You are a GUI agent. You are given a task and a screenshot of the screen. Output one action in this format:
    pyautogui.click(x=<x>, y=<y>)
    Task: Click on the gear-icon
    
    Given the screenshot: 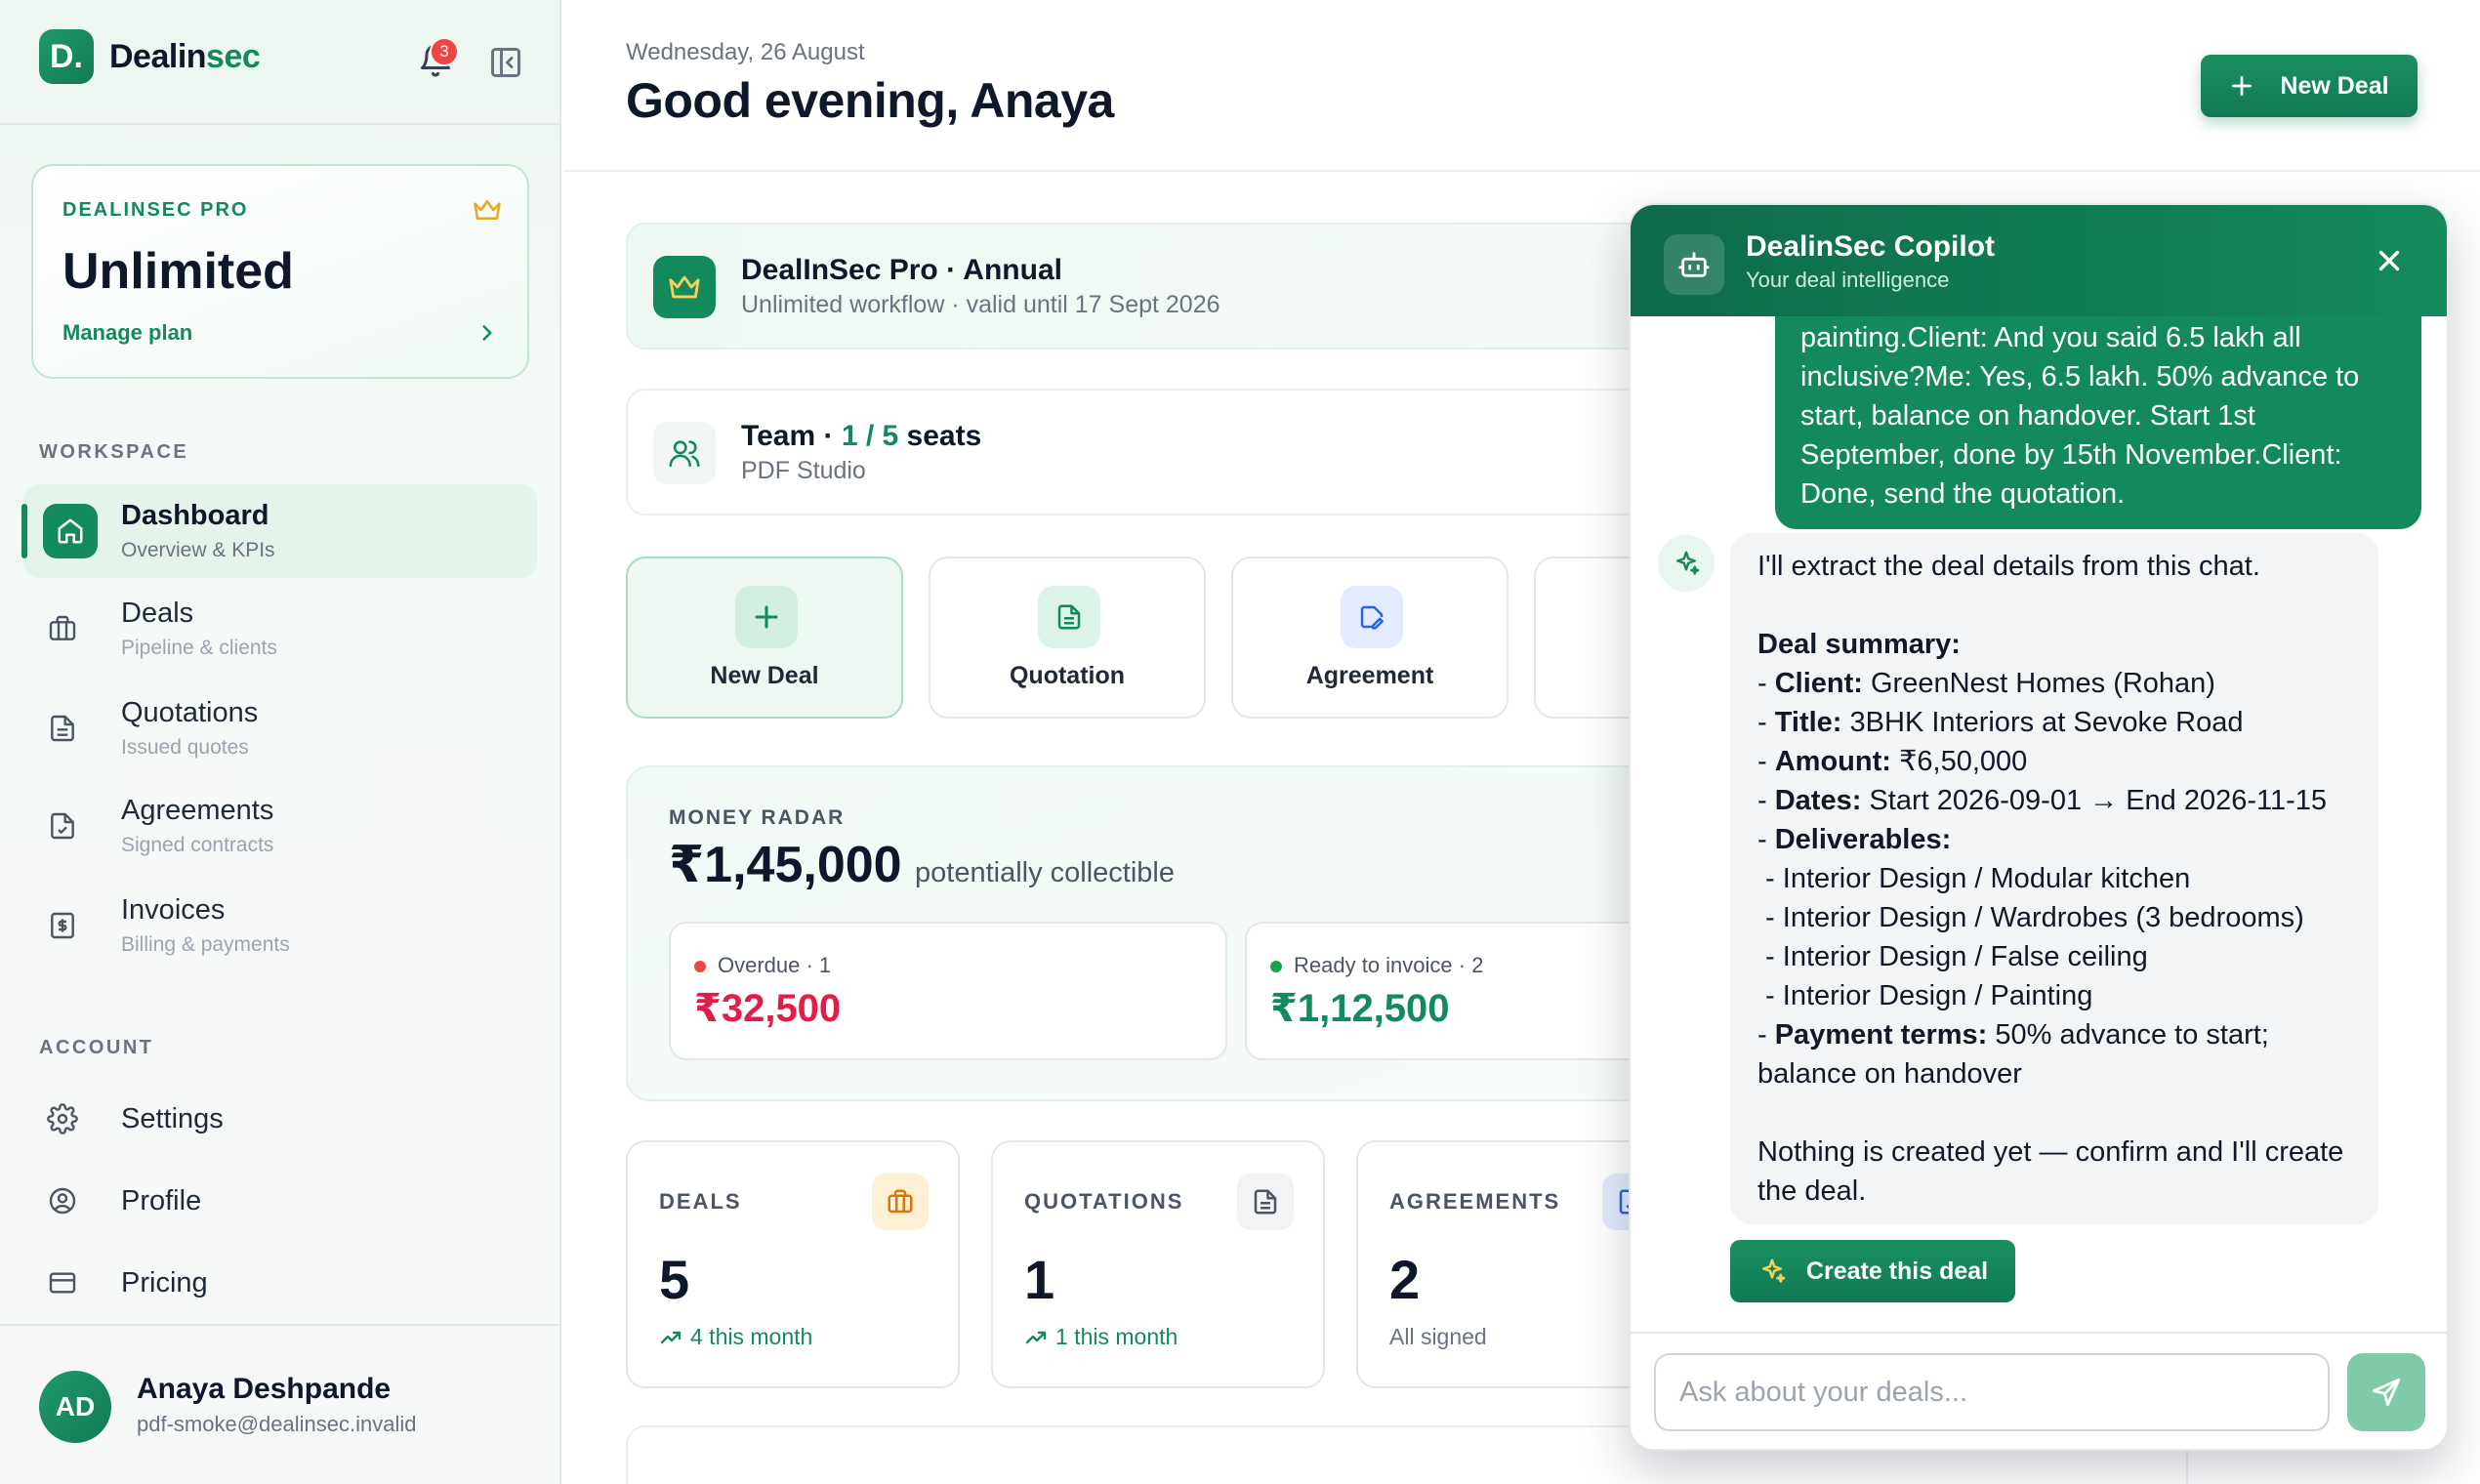 What is the action you would take?
    pyautogui.click(x=63, y=1119)
    